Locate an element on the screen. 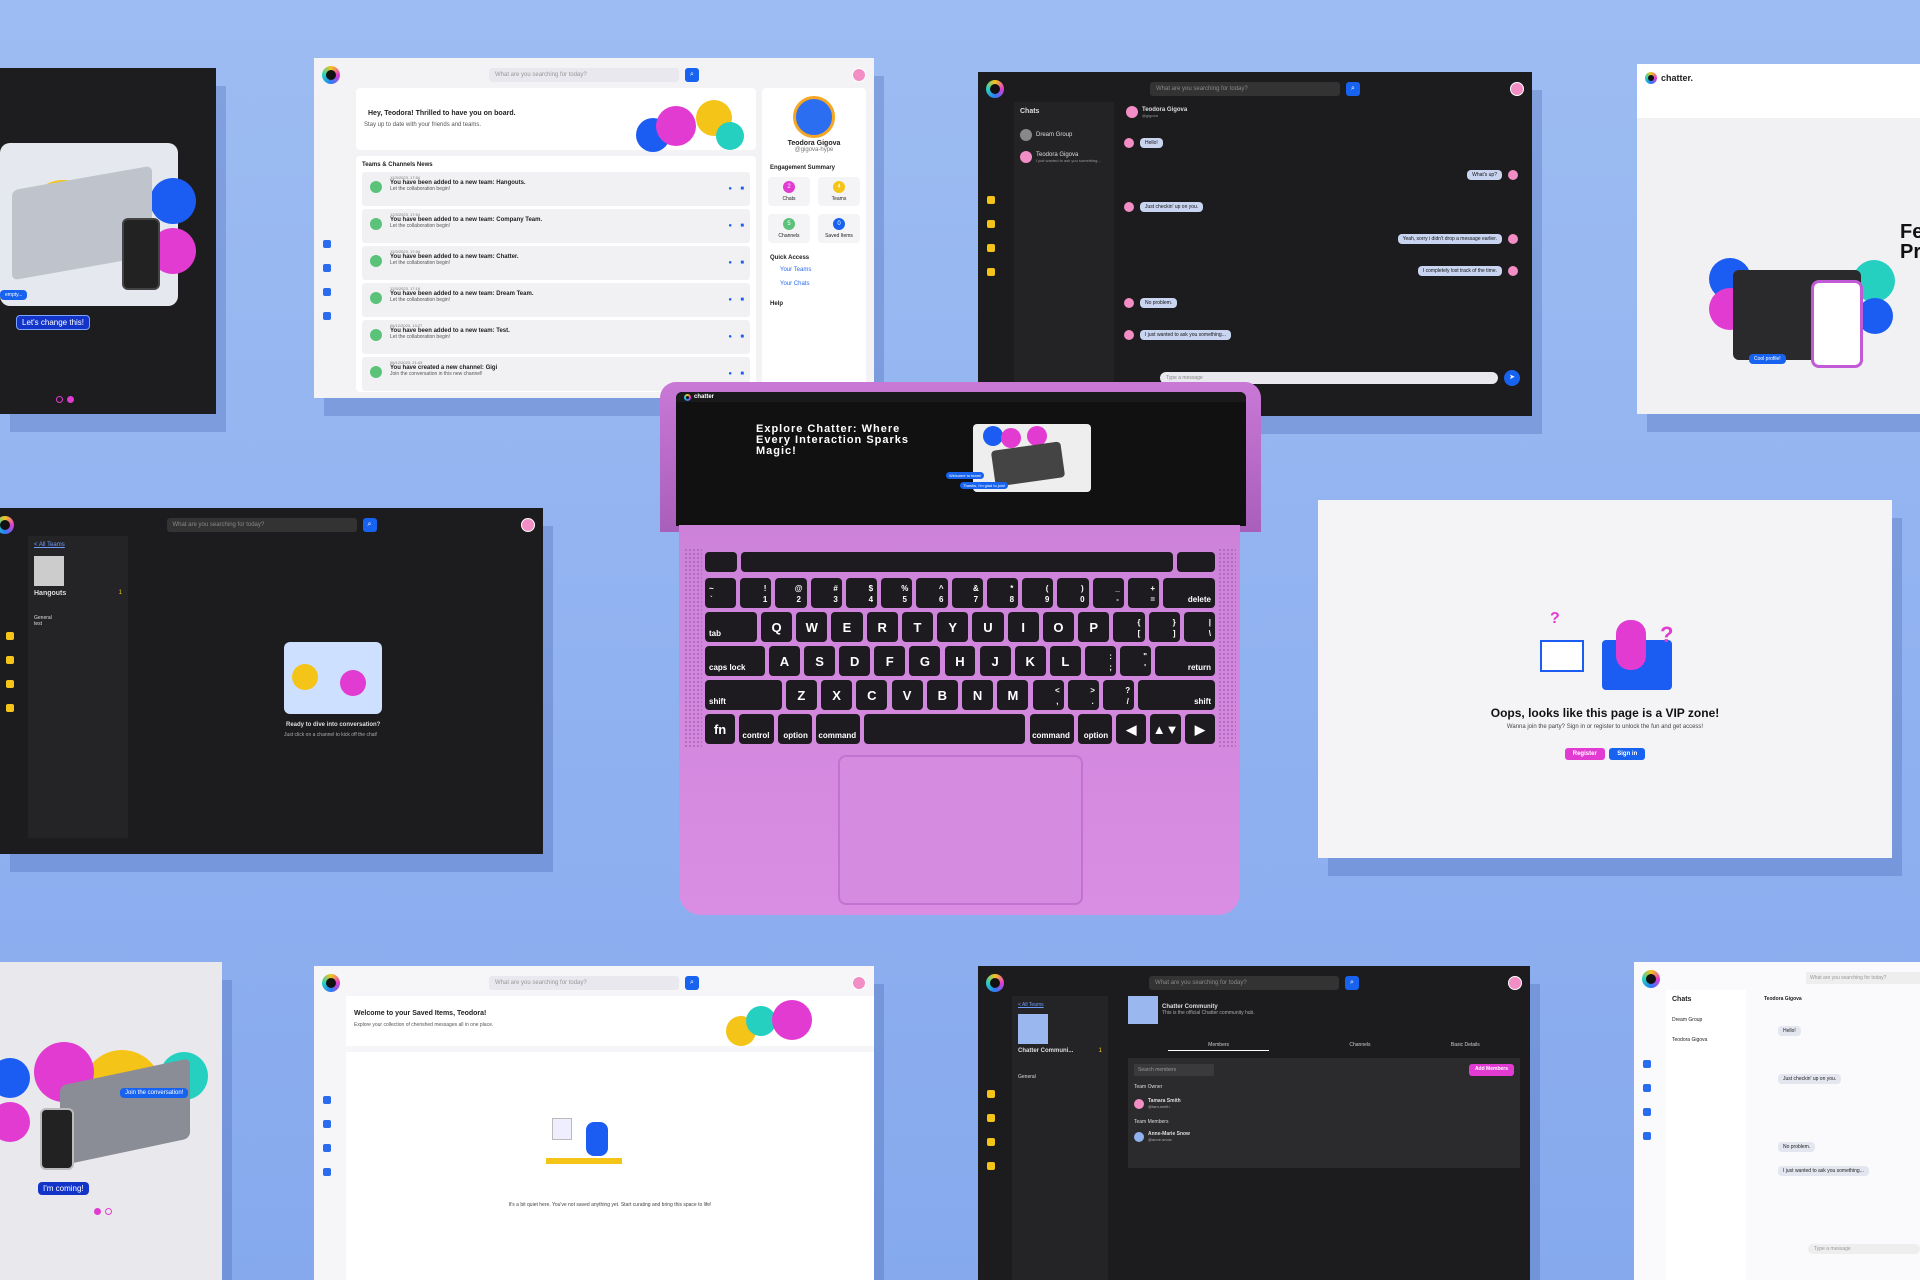 This screenshot has height=1280, width=1920. key: ! 1 is located at coordinates (756, 593).